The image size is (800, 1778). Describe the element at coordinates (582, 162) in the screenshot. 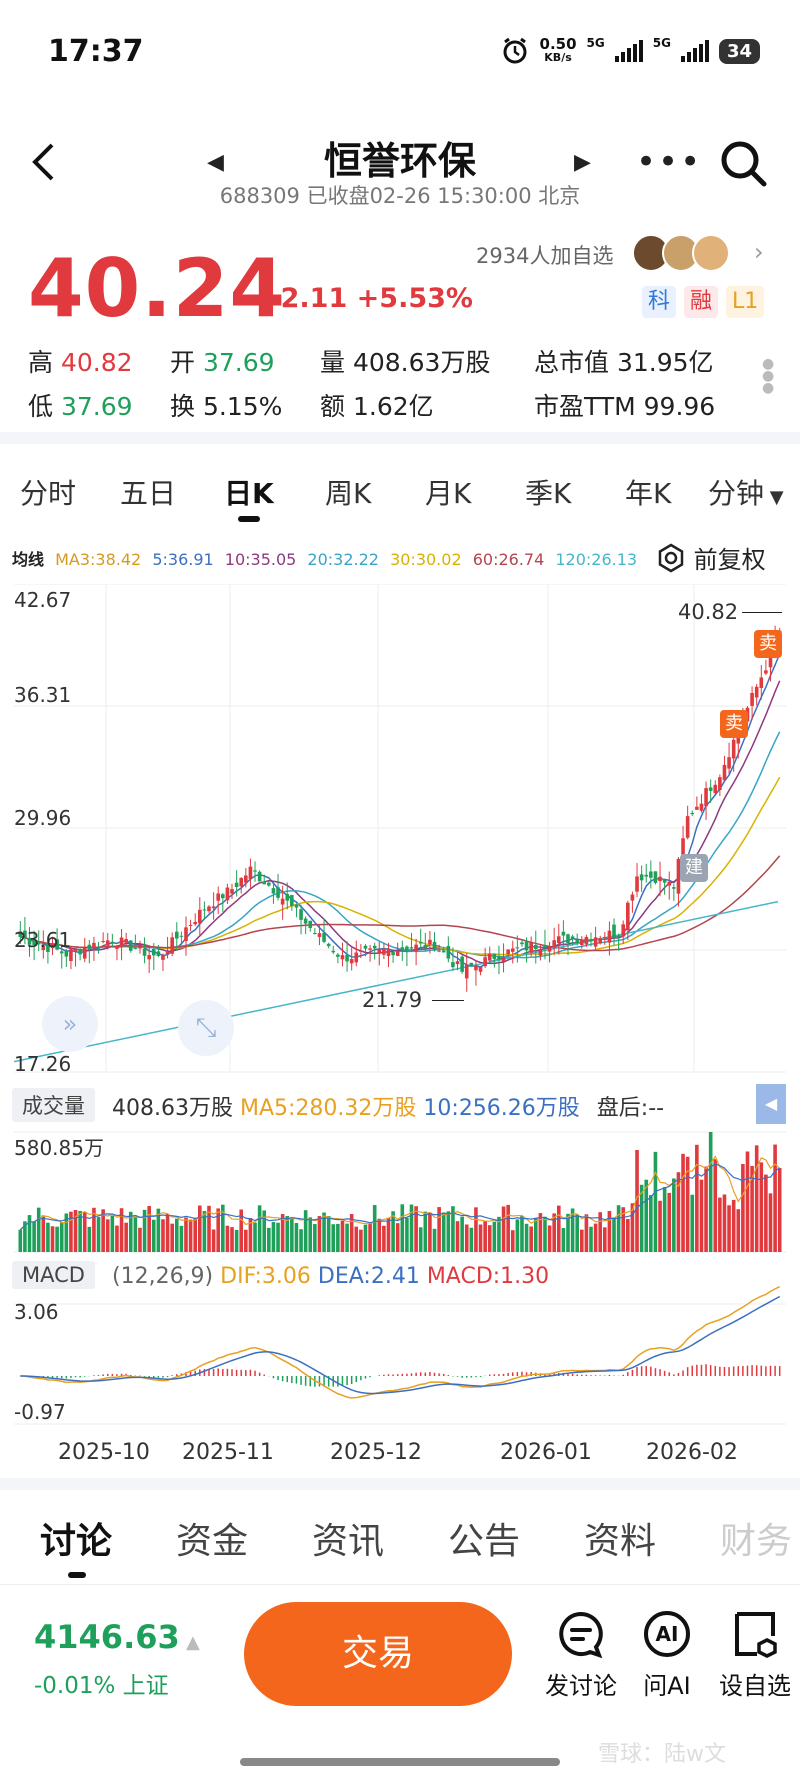

I see `next-stock-icon: ▶` at that location.